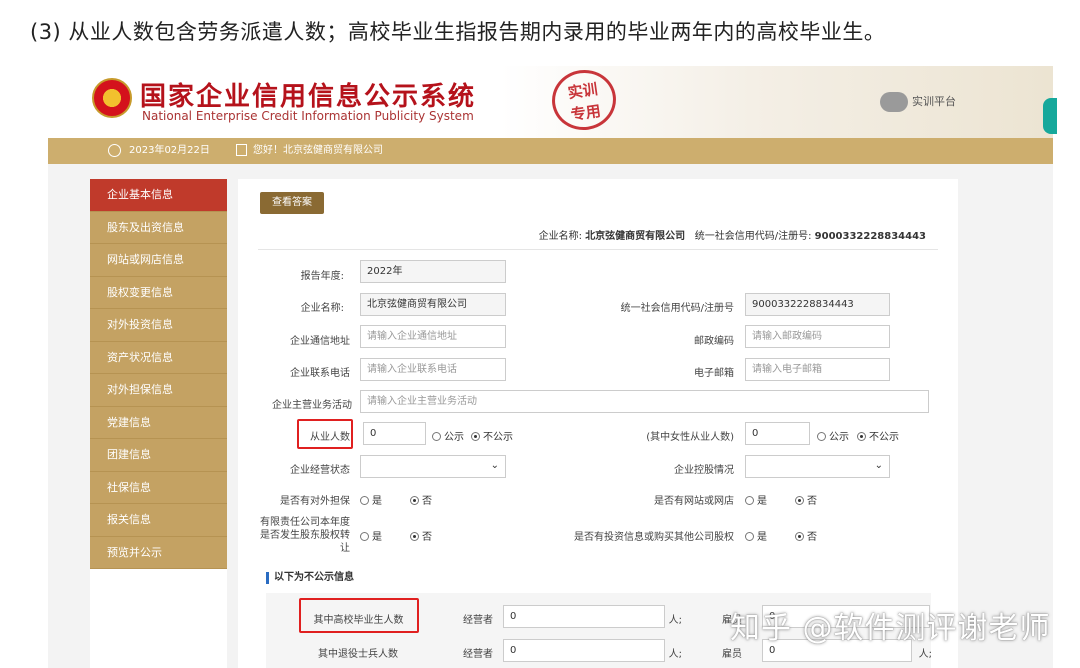  Describe the element at coordinates (817, 304) in the screenshot. I see `credit-code-field: 9000332228834443` at that location.